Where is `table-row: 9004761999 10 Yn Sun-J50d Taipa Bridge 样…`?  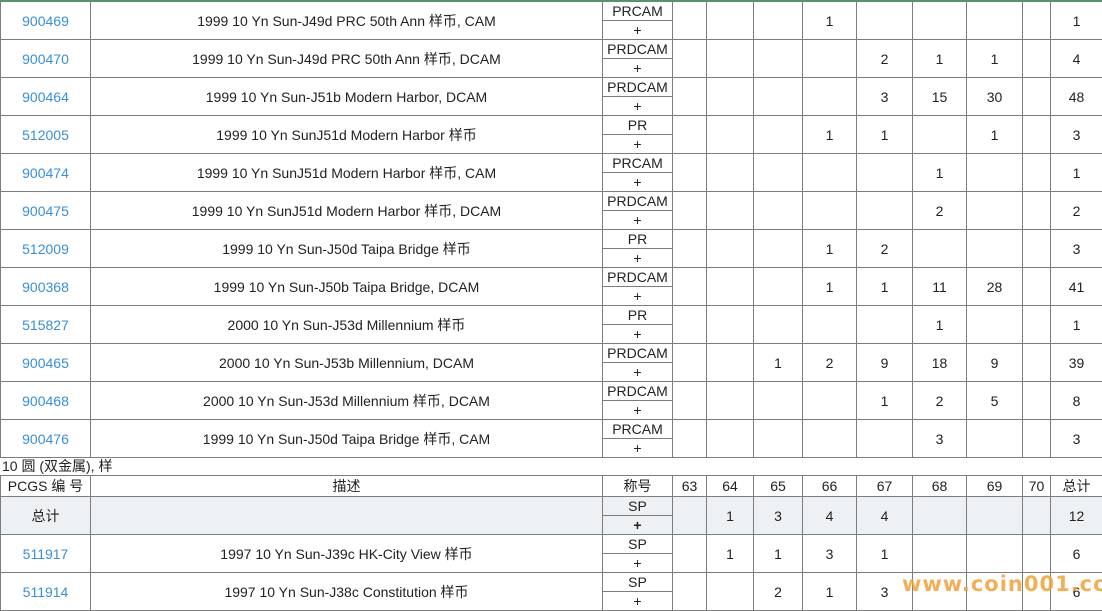 table-row: 9004761999 10 Yn Sun-J50d Taipa Bridge 样… is located at coordinates (551, 439).